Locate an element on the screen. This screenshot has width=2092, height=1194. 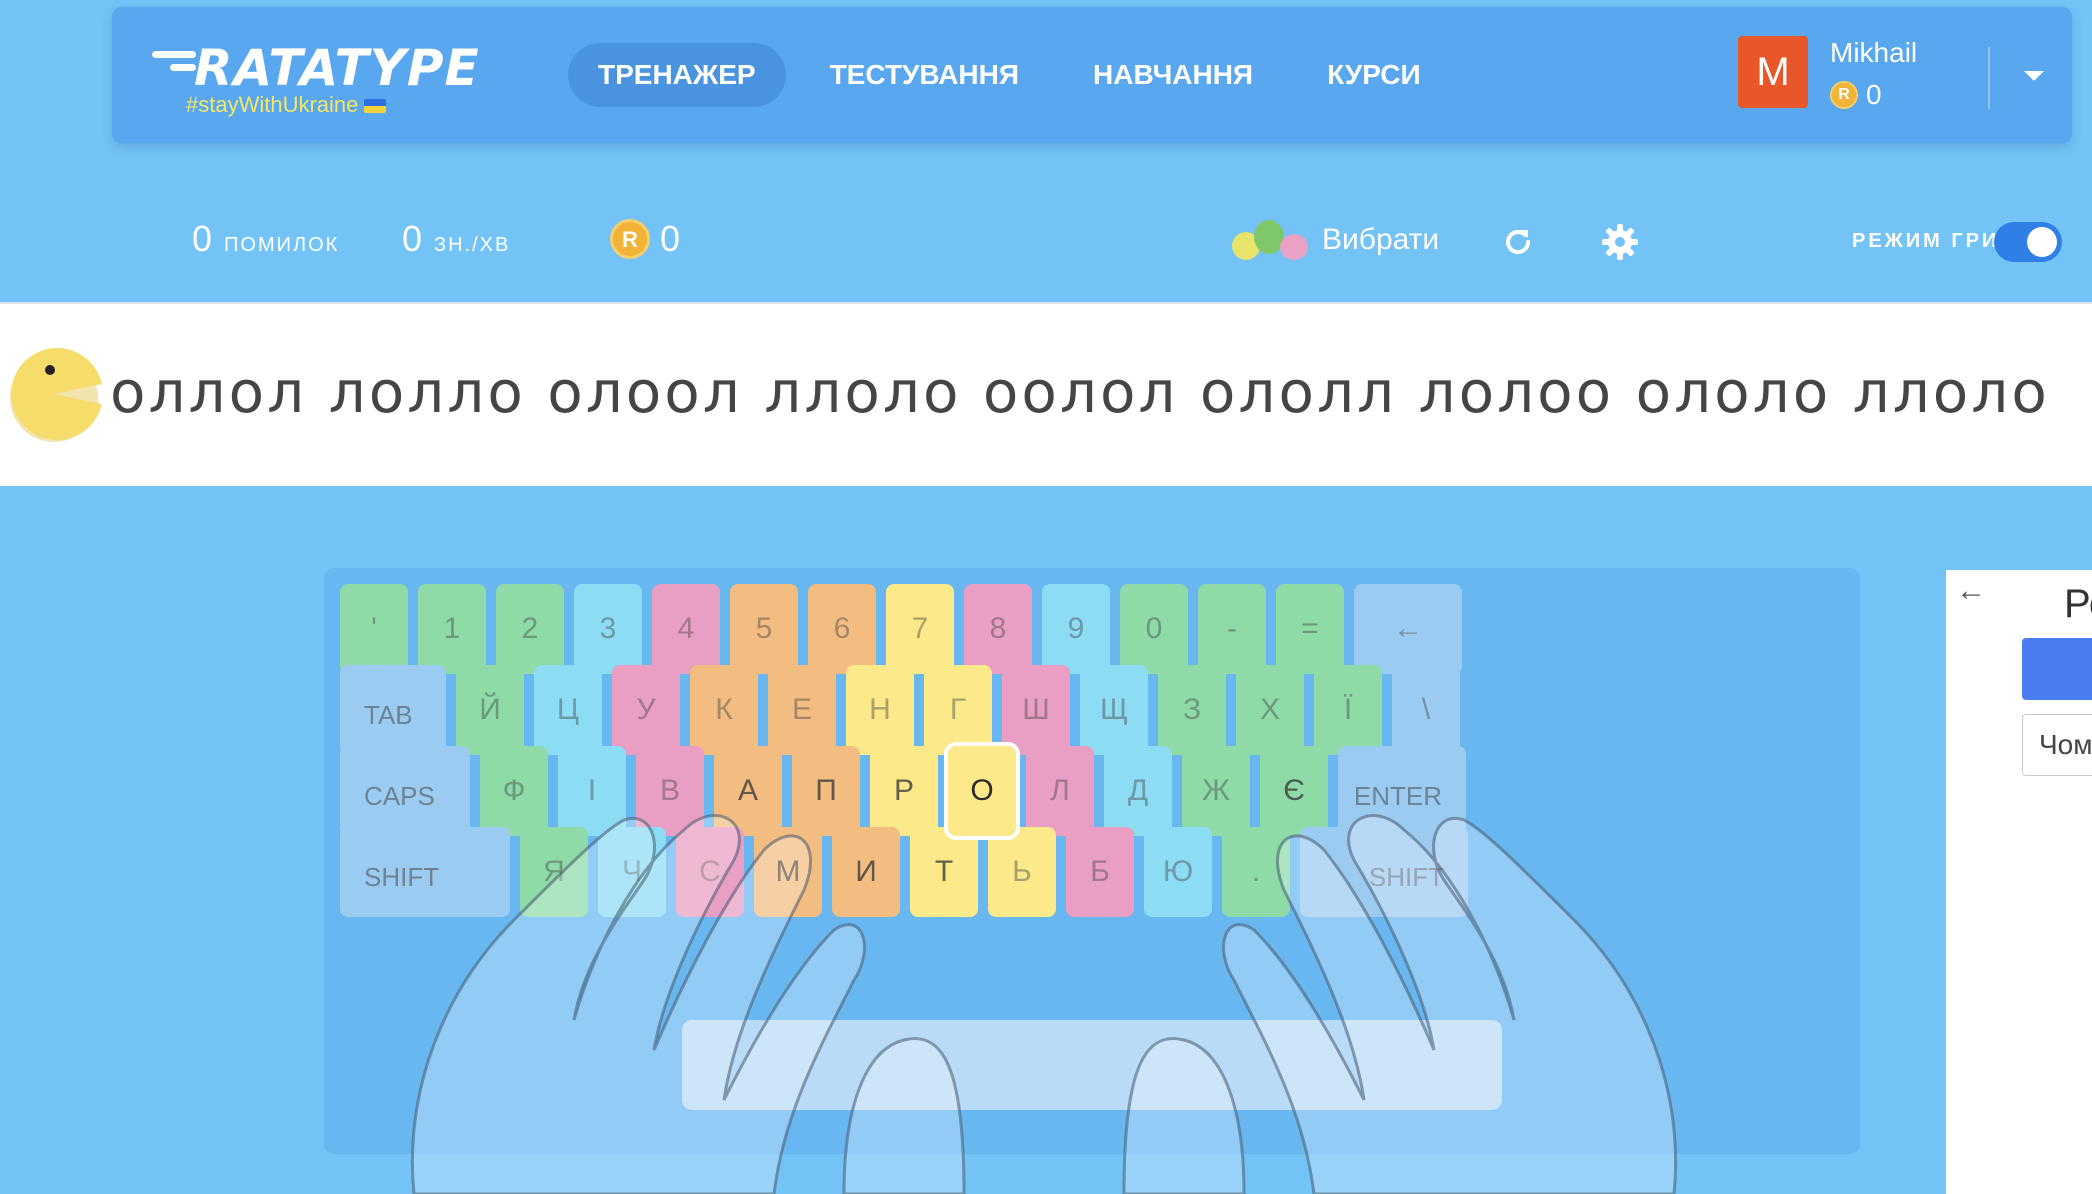
key-т: Т is located at coordinates (944, 872).